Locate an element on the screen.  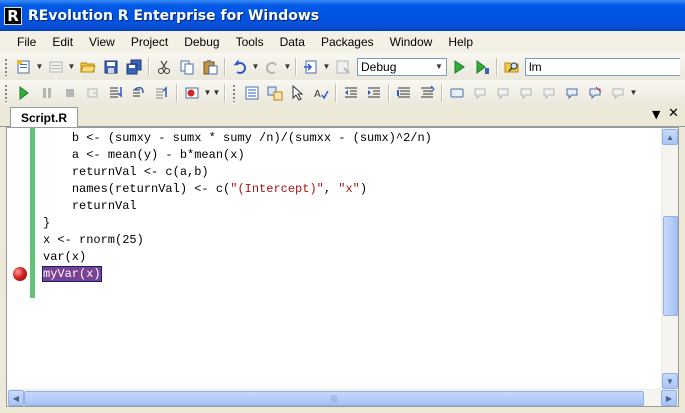
run-icon is located at coordinates (458, 67).